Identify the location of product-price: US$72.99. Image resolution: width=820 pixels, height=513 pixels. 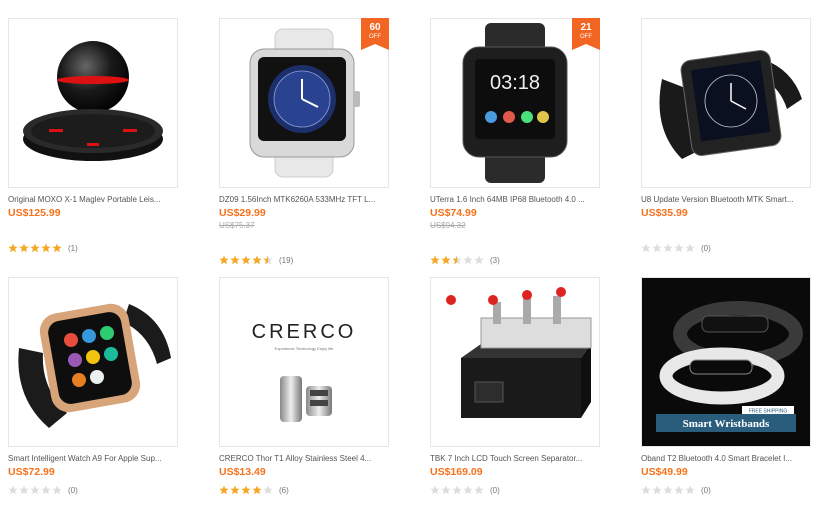
(31, 472).